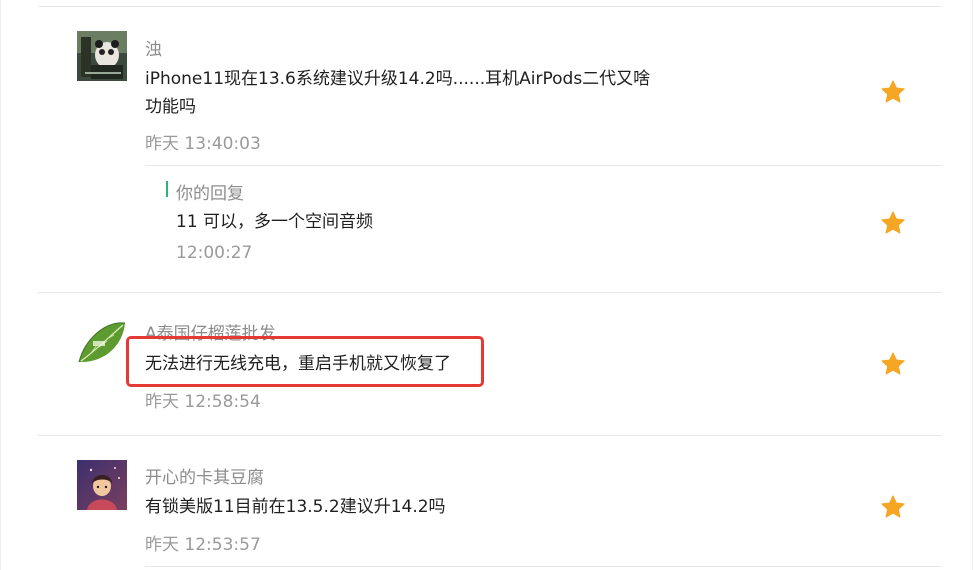  What do you see at coordinates (170, 107) in the screenshot?
I see `comment-content-line: 功能吗` at bounding box center [170, 107].